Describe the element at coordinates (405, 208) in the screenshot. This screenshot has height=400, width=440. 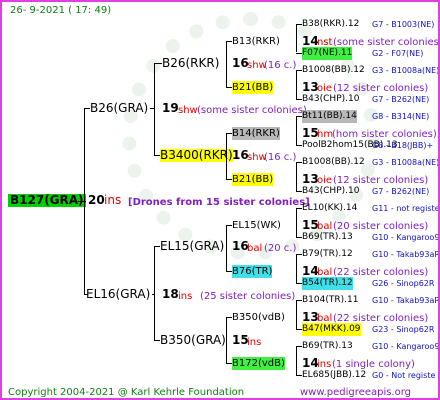
I see `gen4-ref: G11 - not registe` at that location.